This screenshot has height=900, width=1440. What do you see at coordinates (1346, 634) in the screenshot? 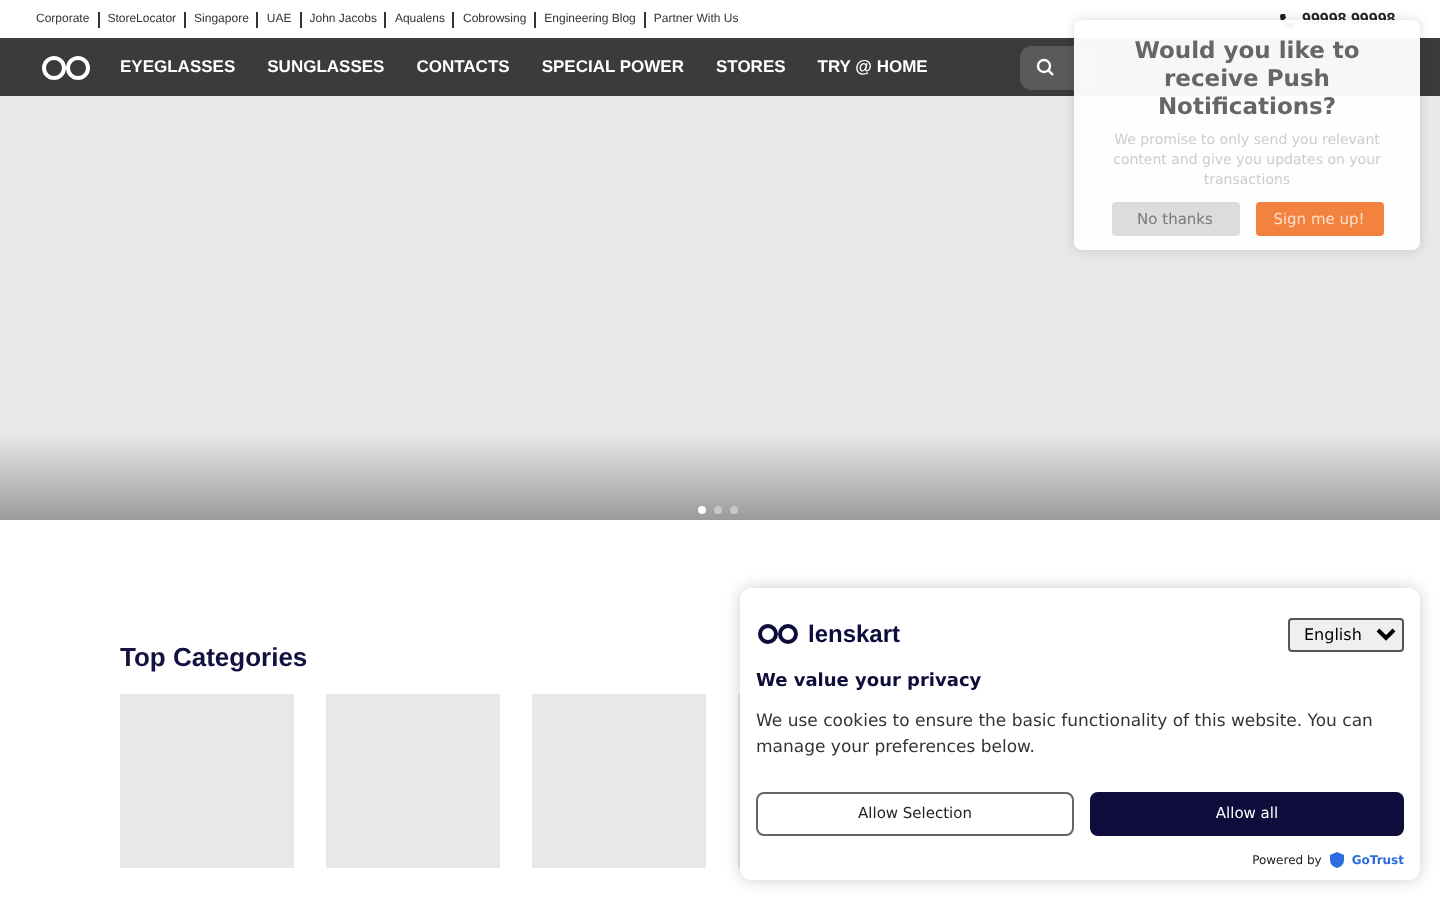
I see `language-select: English` at bounding box center [1346, 634].